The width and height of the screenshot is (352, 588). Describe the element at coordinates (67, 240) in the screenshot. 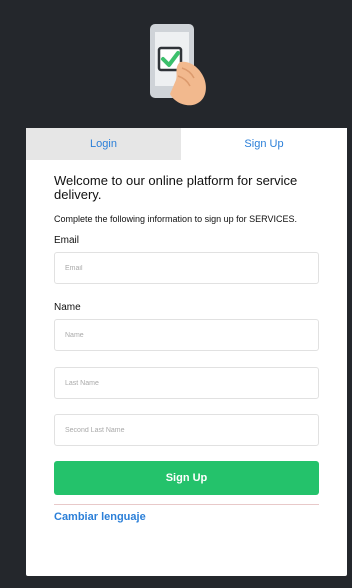

I see `email-label: Email` at that location.